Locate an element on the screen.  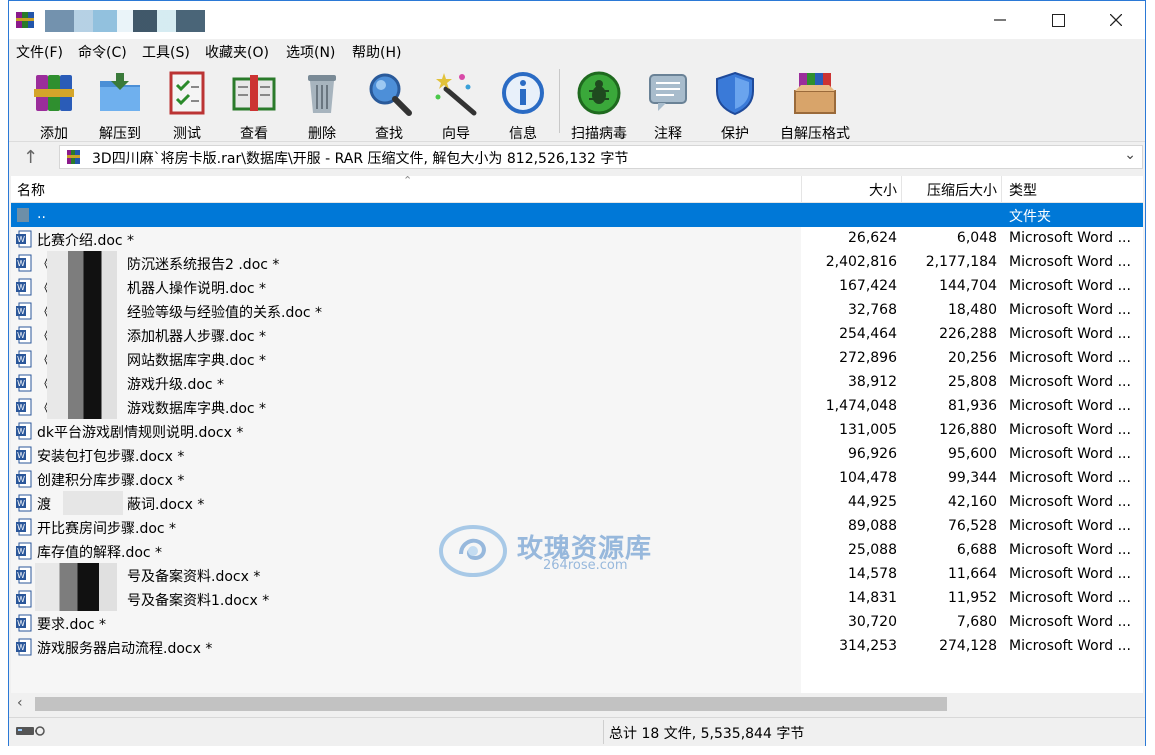
menu-options: 选项(N) is located at coordinates (310, 52).